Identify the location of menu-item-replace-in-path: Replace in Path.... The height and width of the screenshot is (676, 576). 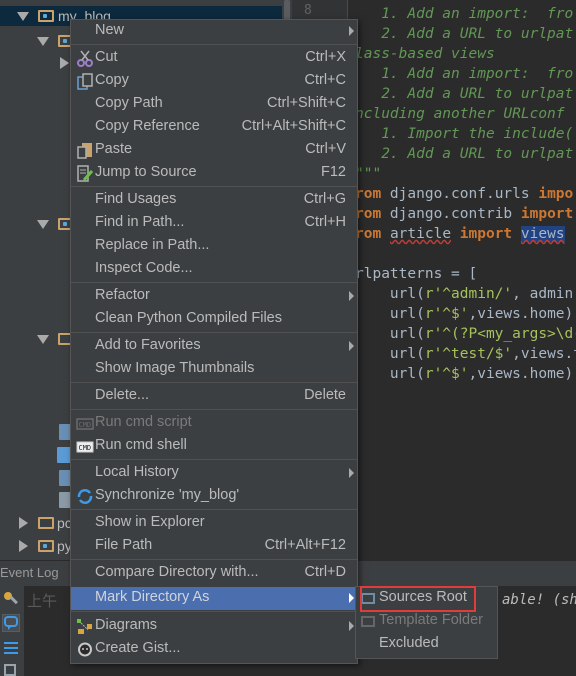
(214, 246).